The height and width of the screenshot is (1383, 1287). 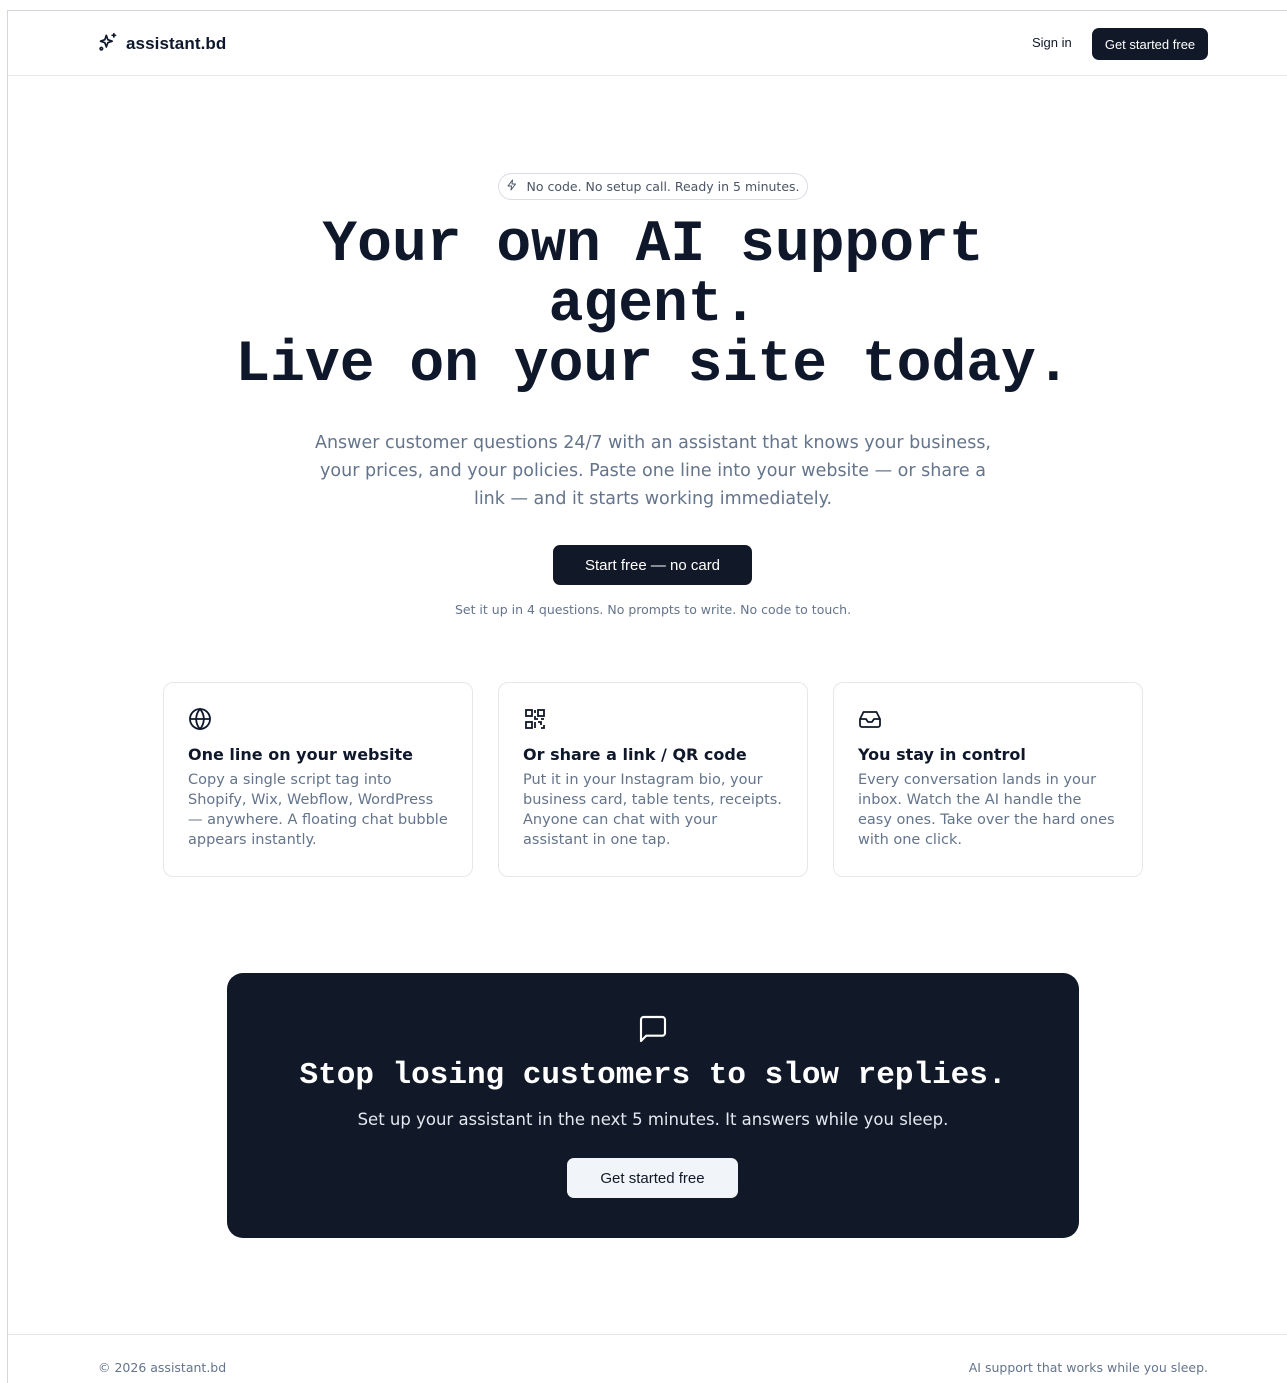 I want to click on get-started-button: Get started free, so click(x=1150, y=44).